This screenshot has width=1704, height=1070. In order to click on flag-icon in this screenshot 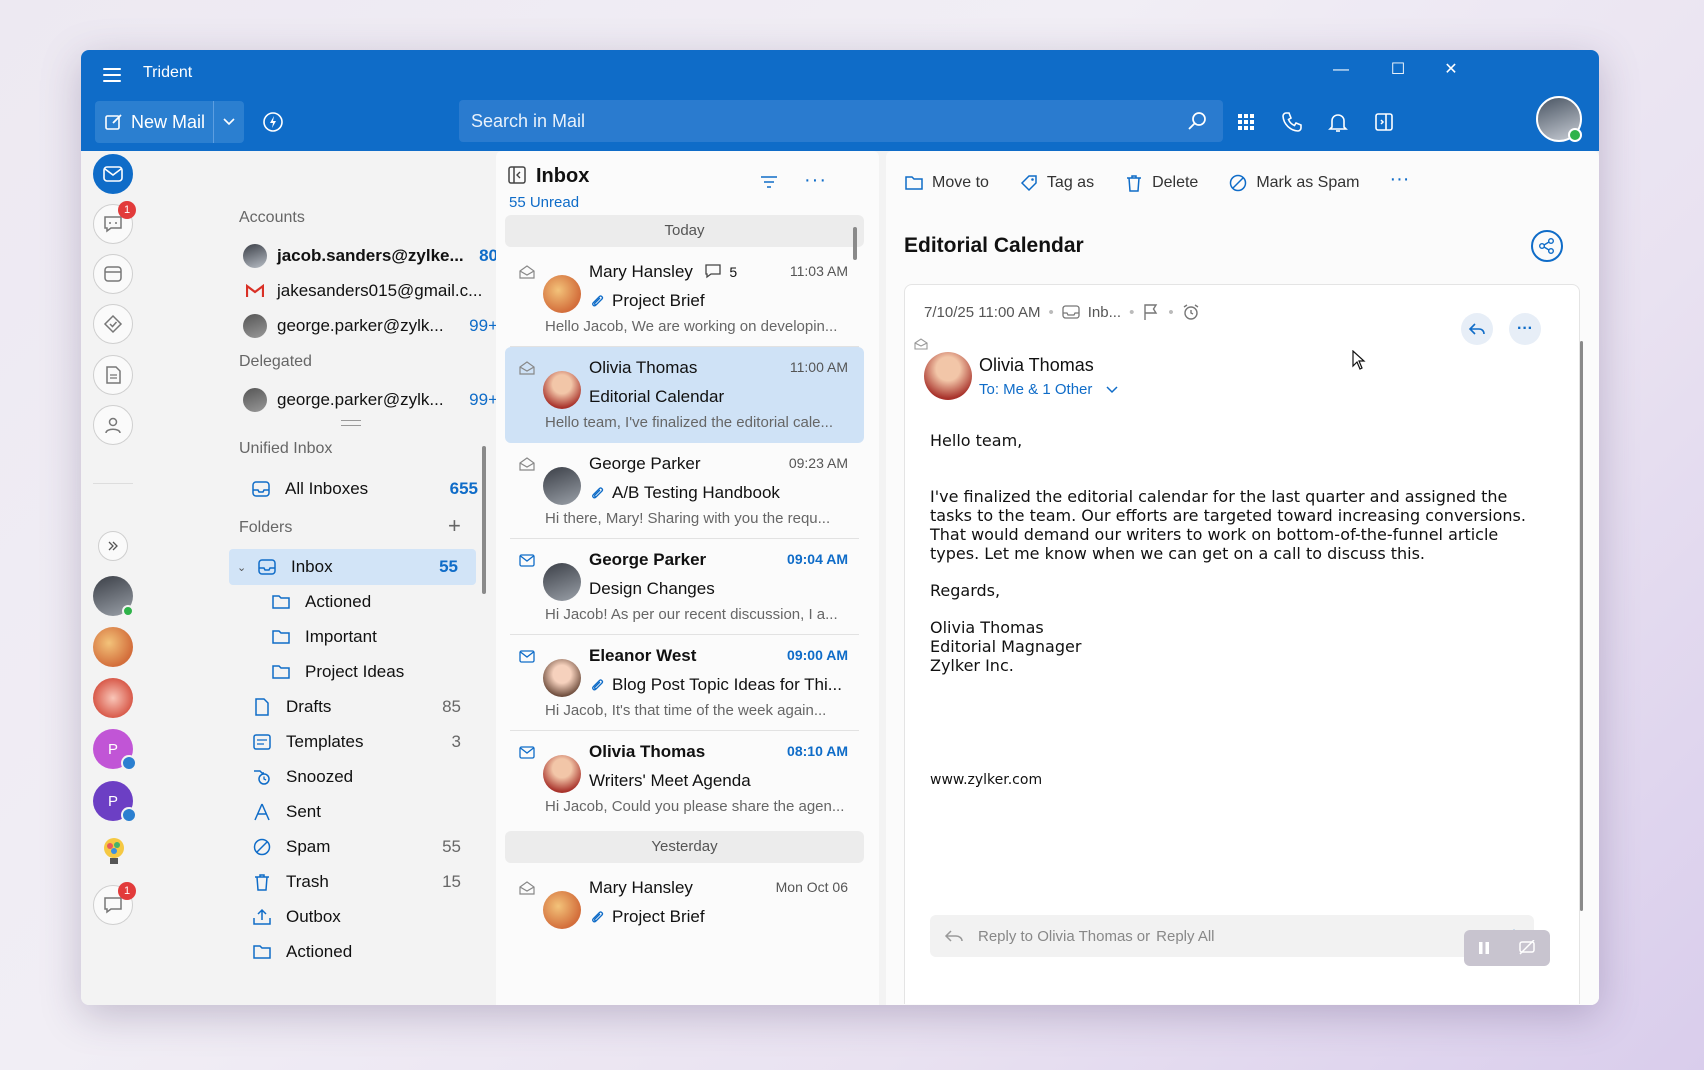, I will do `click(1151, 312)`.